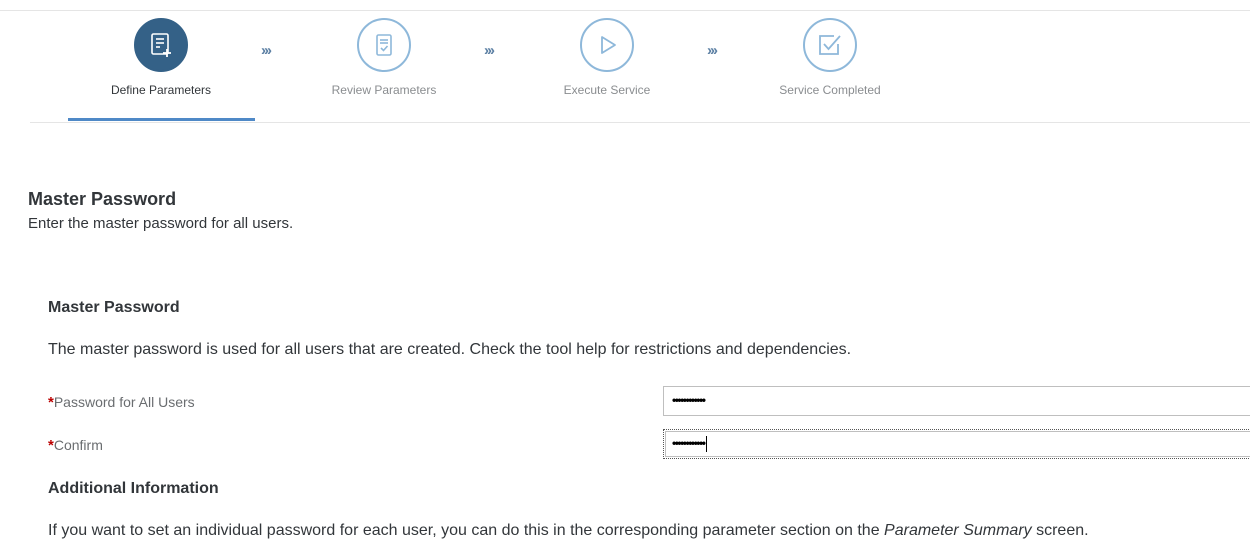  What do you see at coordinates (161, 119) in the screenshot?
I see `active-step-indicator` at bounding box center [161, 119].